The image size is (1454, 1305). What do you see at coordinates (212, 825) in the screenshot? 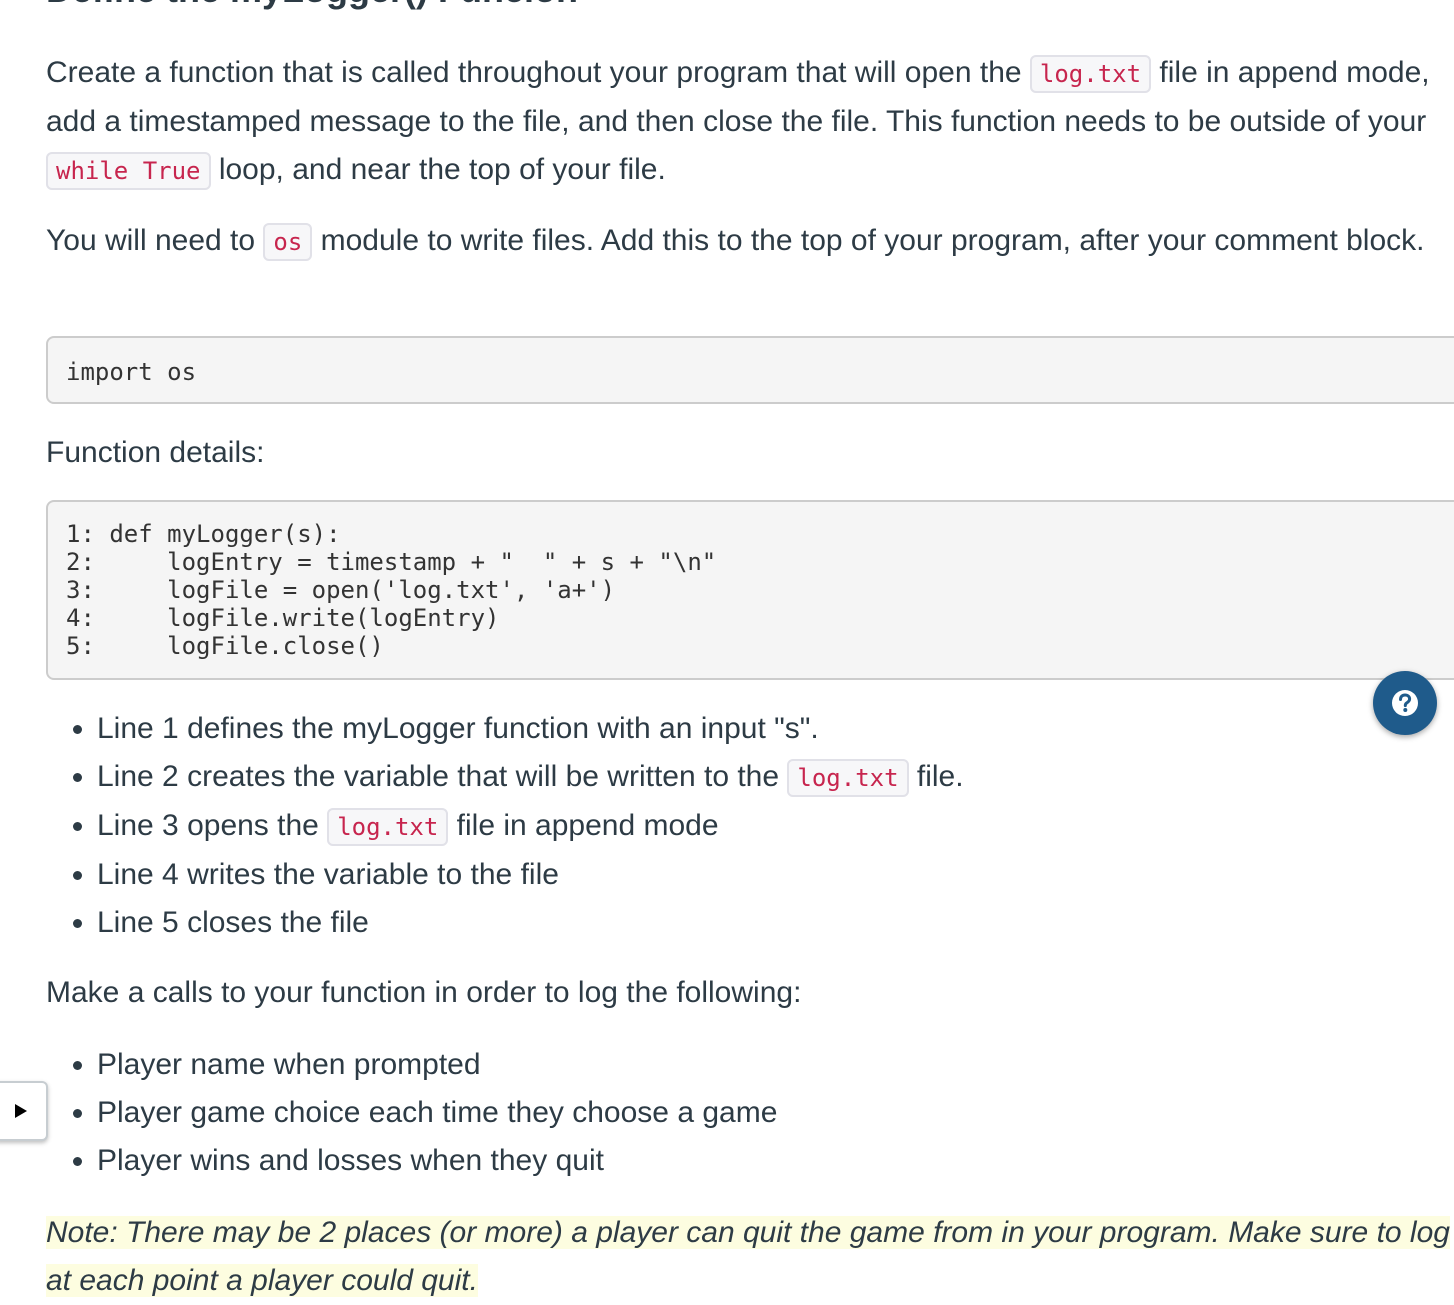
I see `item3-text-1: Line 3 opens the` at bounding box center [212, 825].